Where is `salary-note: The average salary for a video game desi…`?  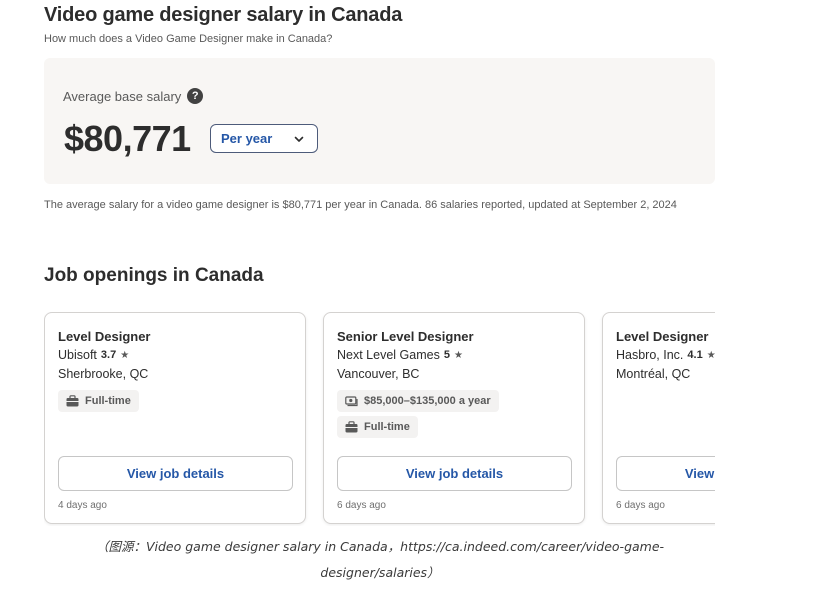 salary-note: The average salary for a video game desi… is located at coordinates (360, 205).